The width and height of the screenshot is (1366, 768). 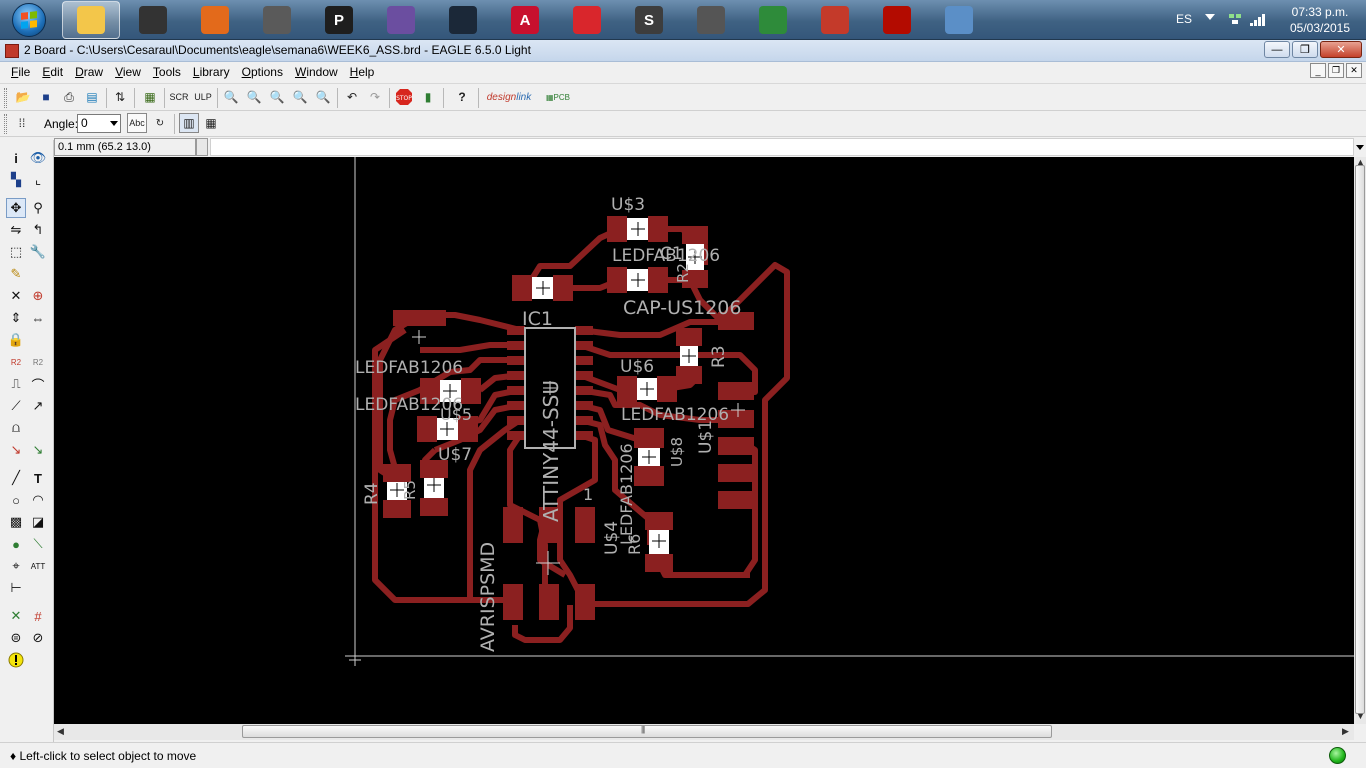 I want to click on change-icon: 🔧, so click(x=38, y=252).